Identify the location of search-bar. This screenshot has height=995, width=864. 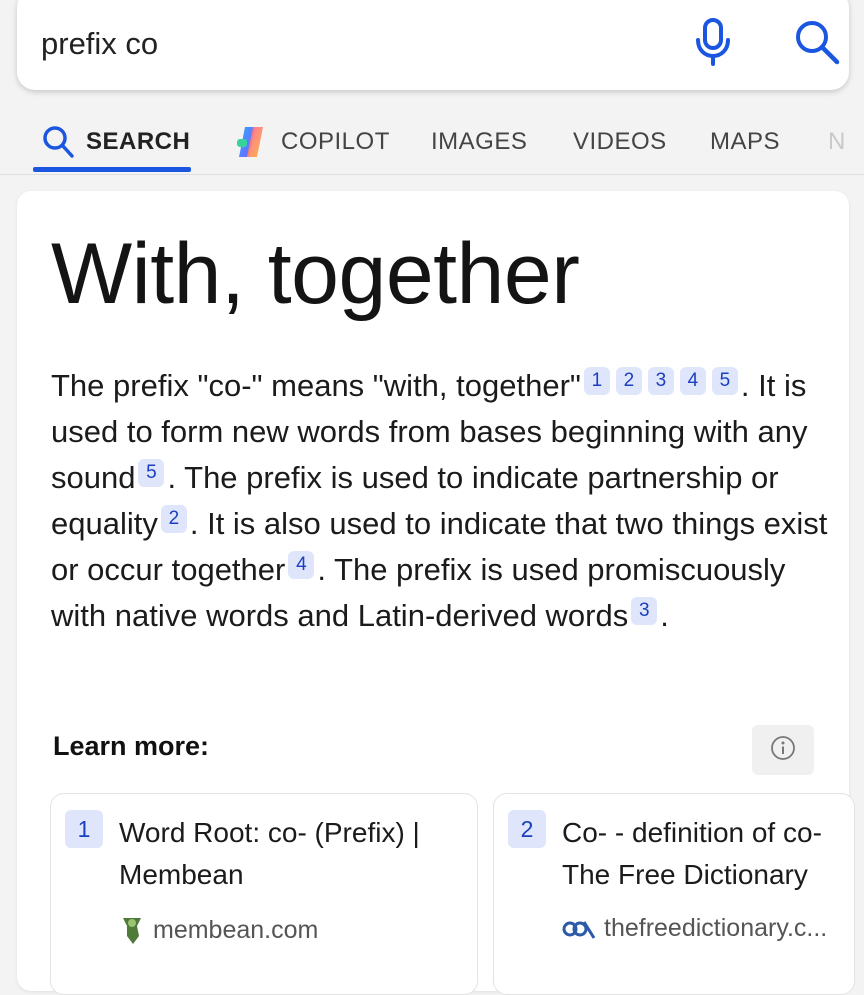
(433, 45).